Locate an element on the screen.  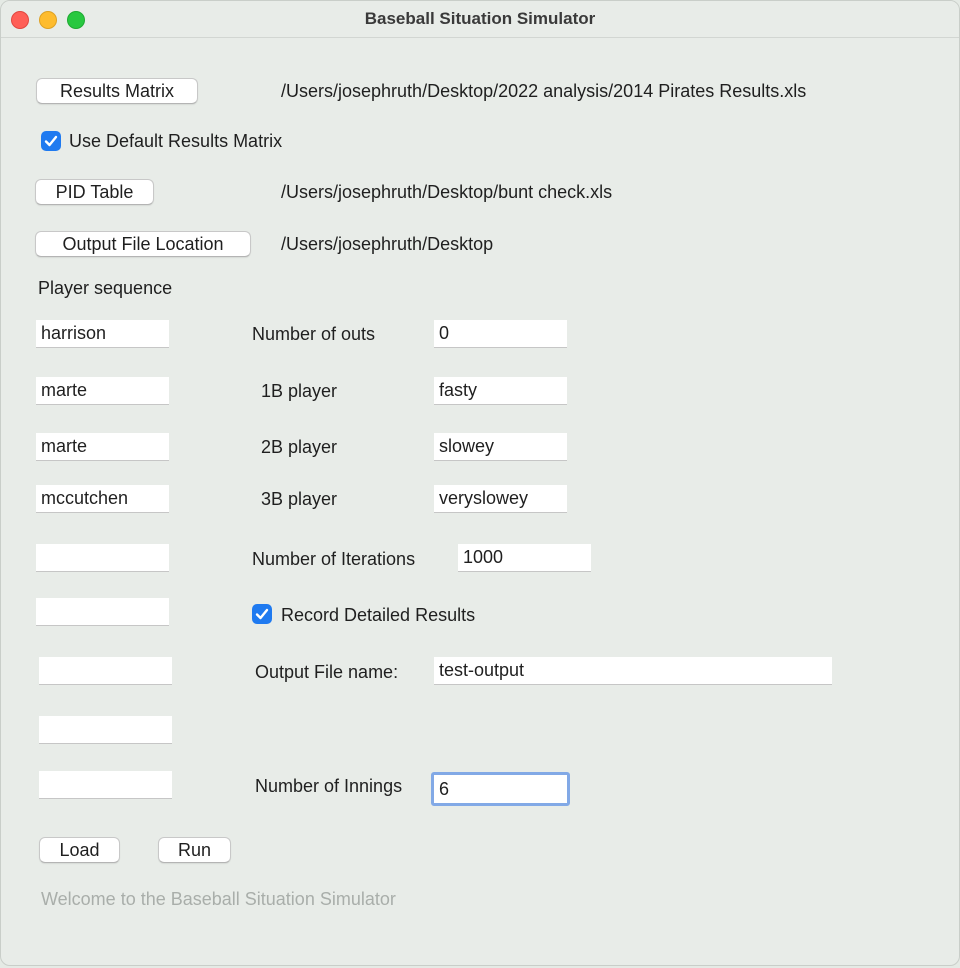
record-detailed-label: Record Detailed Results is located at coordinates (378, 615).